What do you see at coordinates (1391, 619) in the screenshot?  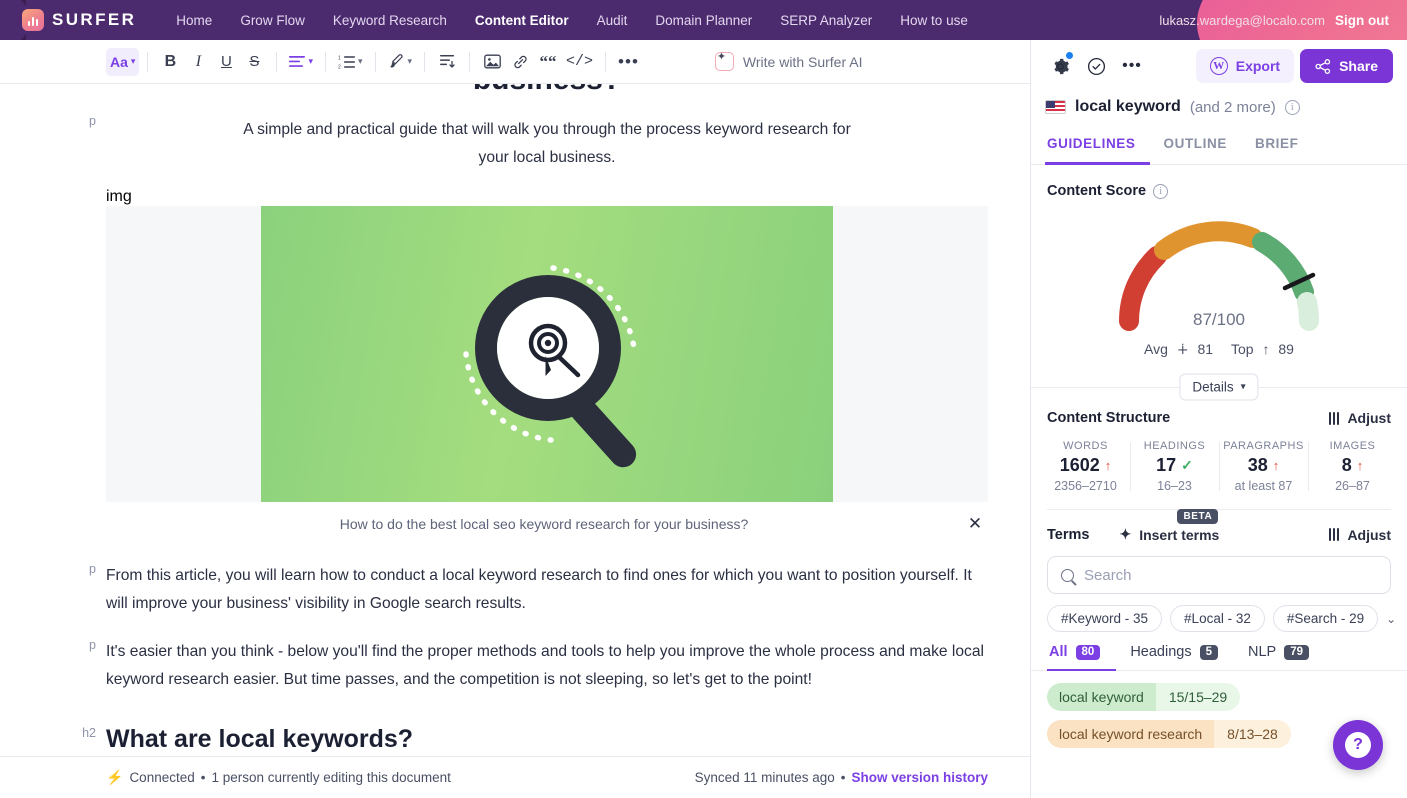 I see `chevron-down-icon: ⌄` at bounding box center [1391, 619].